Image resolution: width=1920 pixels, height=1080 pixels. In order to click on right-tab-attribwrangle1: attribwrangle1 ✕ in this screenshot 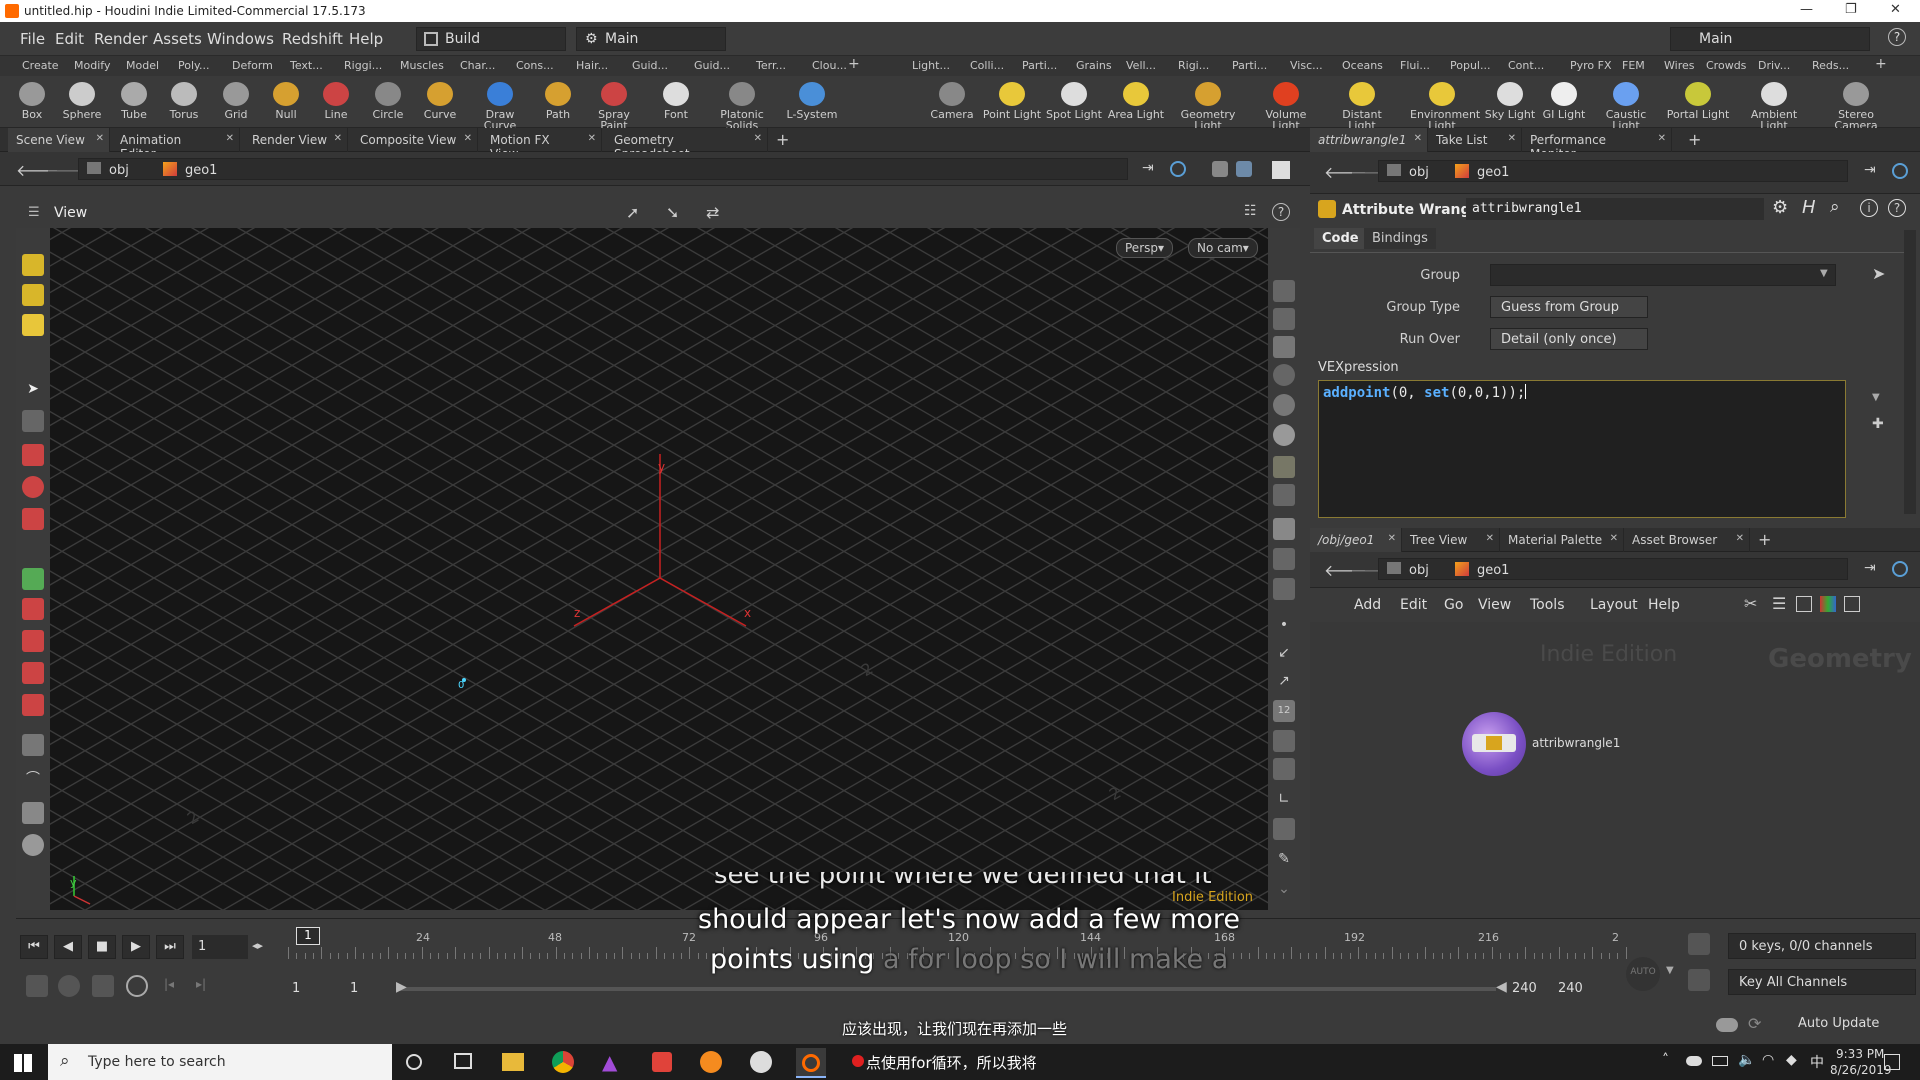, I will do `click(1369, 140)`.